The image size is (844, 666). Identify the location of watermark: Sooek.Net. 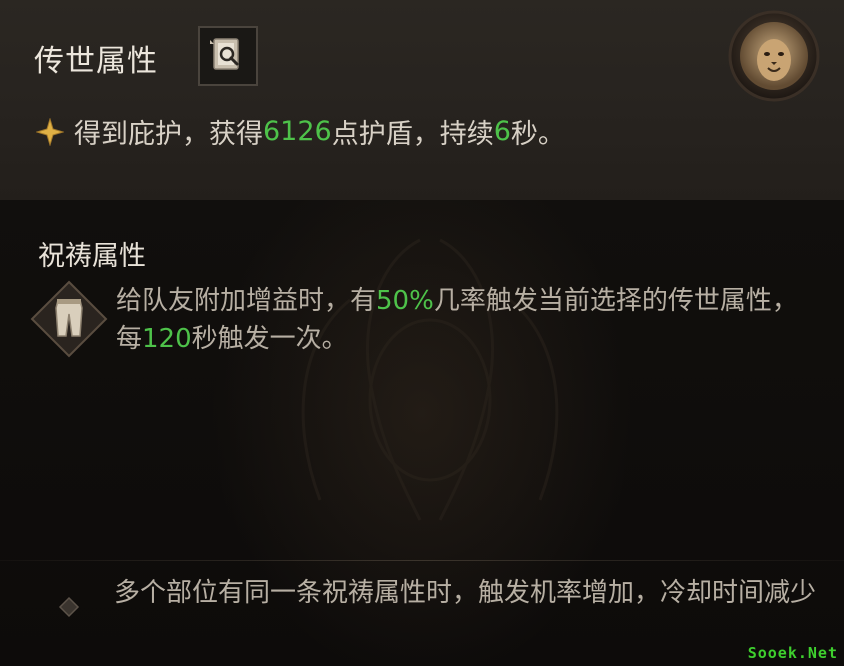
(792, 653).